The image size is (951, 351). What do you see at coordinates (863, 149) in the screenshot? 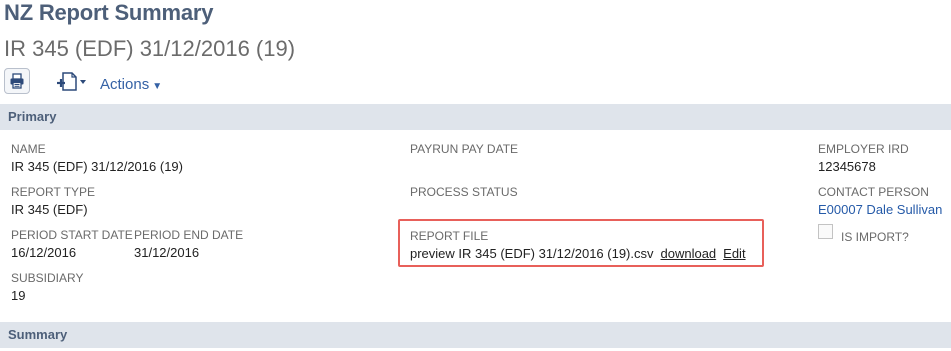
I see `field-label: EMPLOYER IRD` at bounding box center [863, 149].